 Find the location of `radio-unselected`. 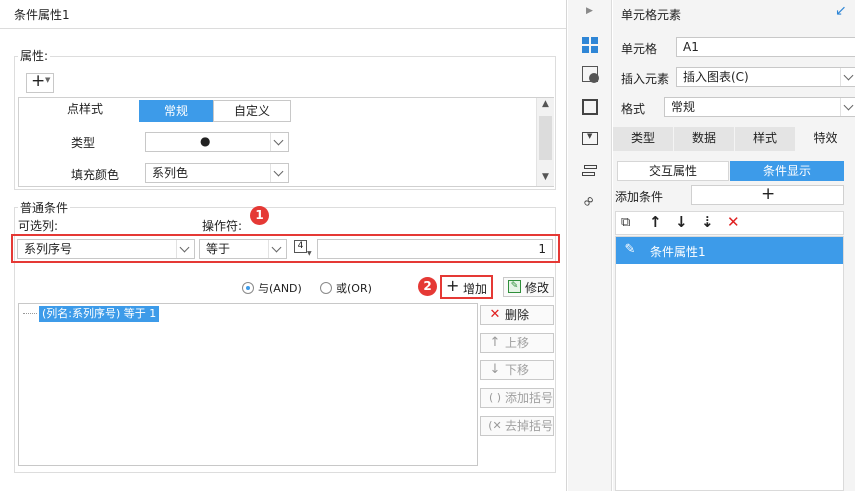

radio-unselected is located at coordinates (326, 288).